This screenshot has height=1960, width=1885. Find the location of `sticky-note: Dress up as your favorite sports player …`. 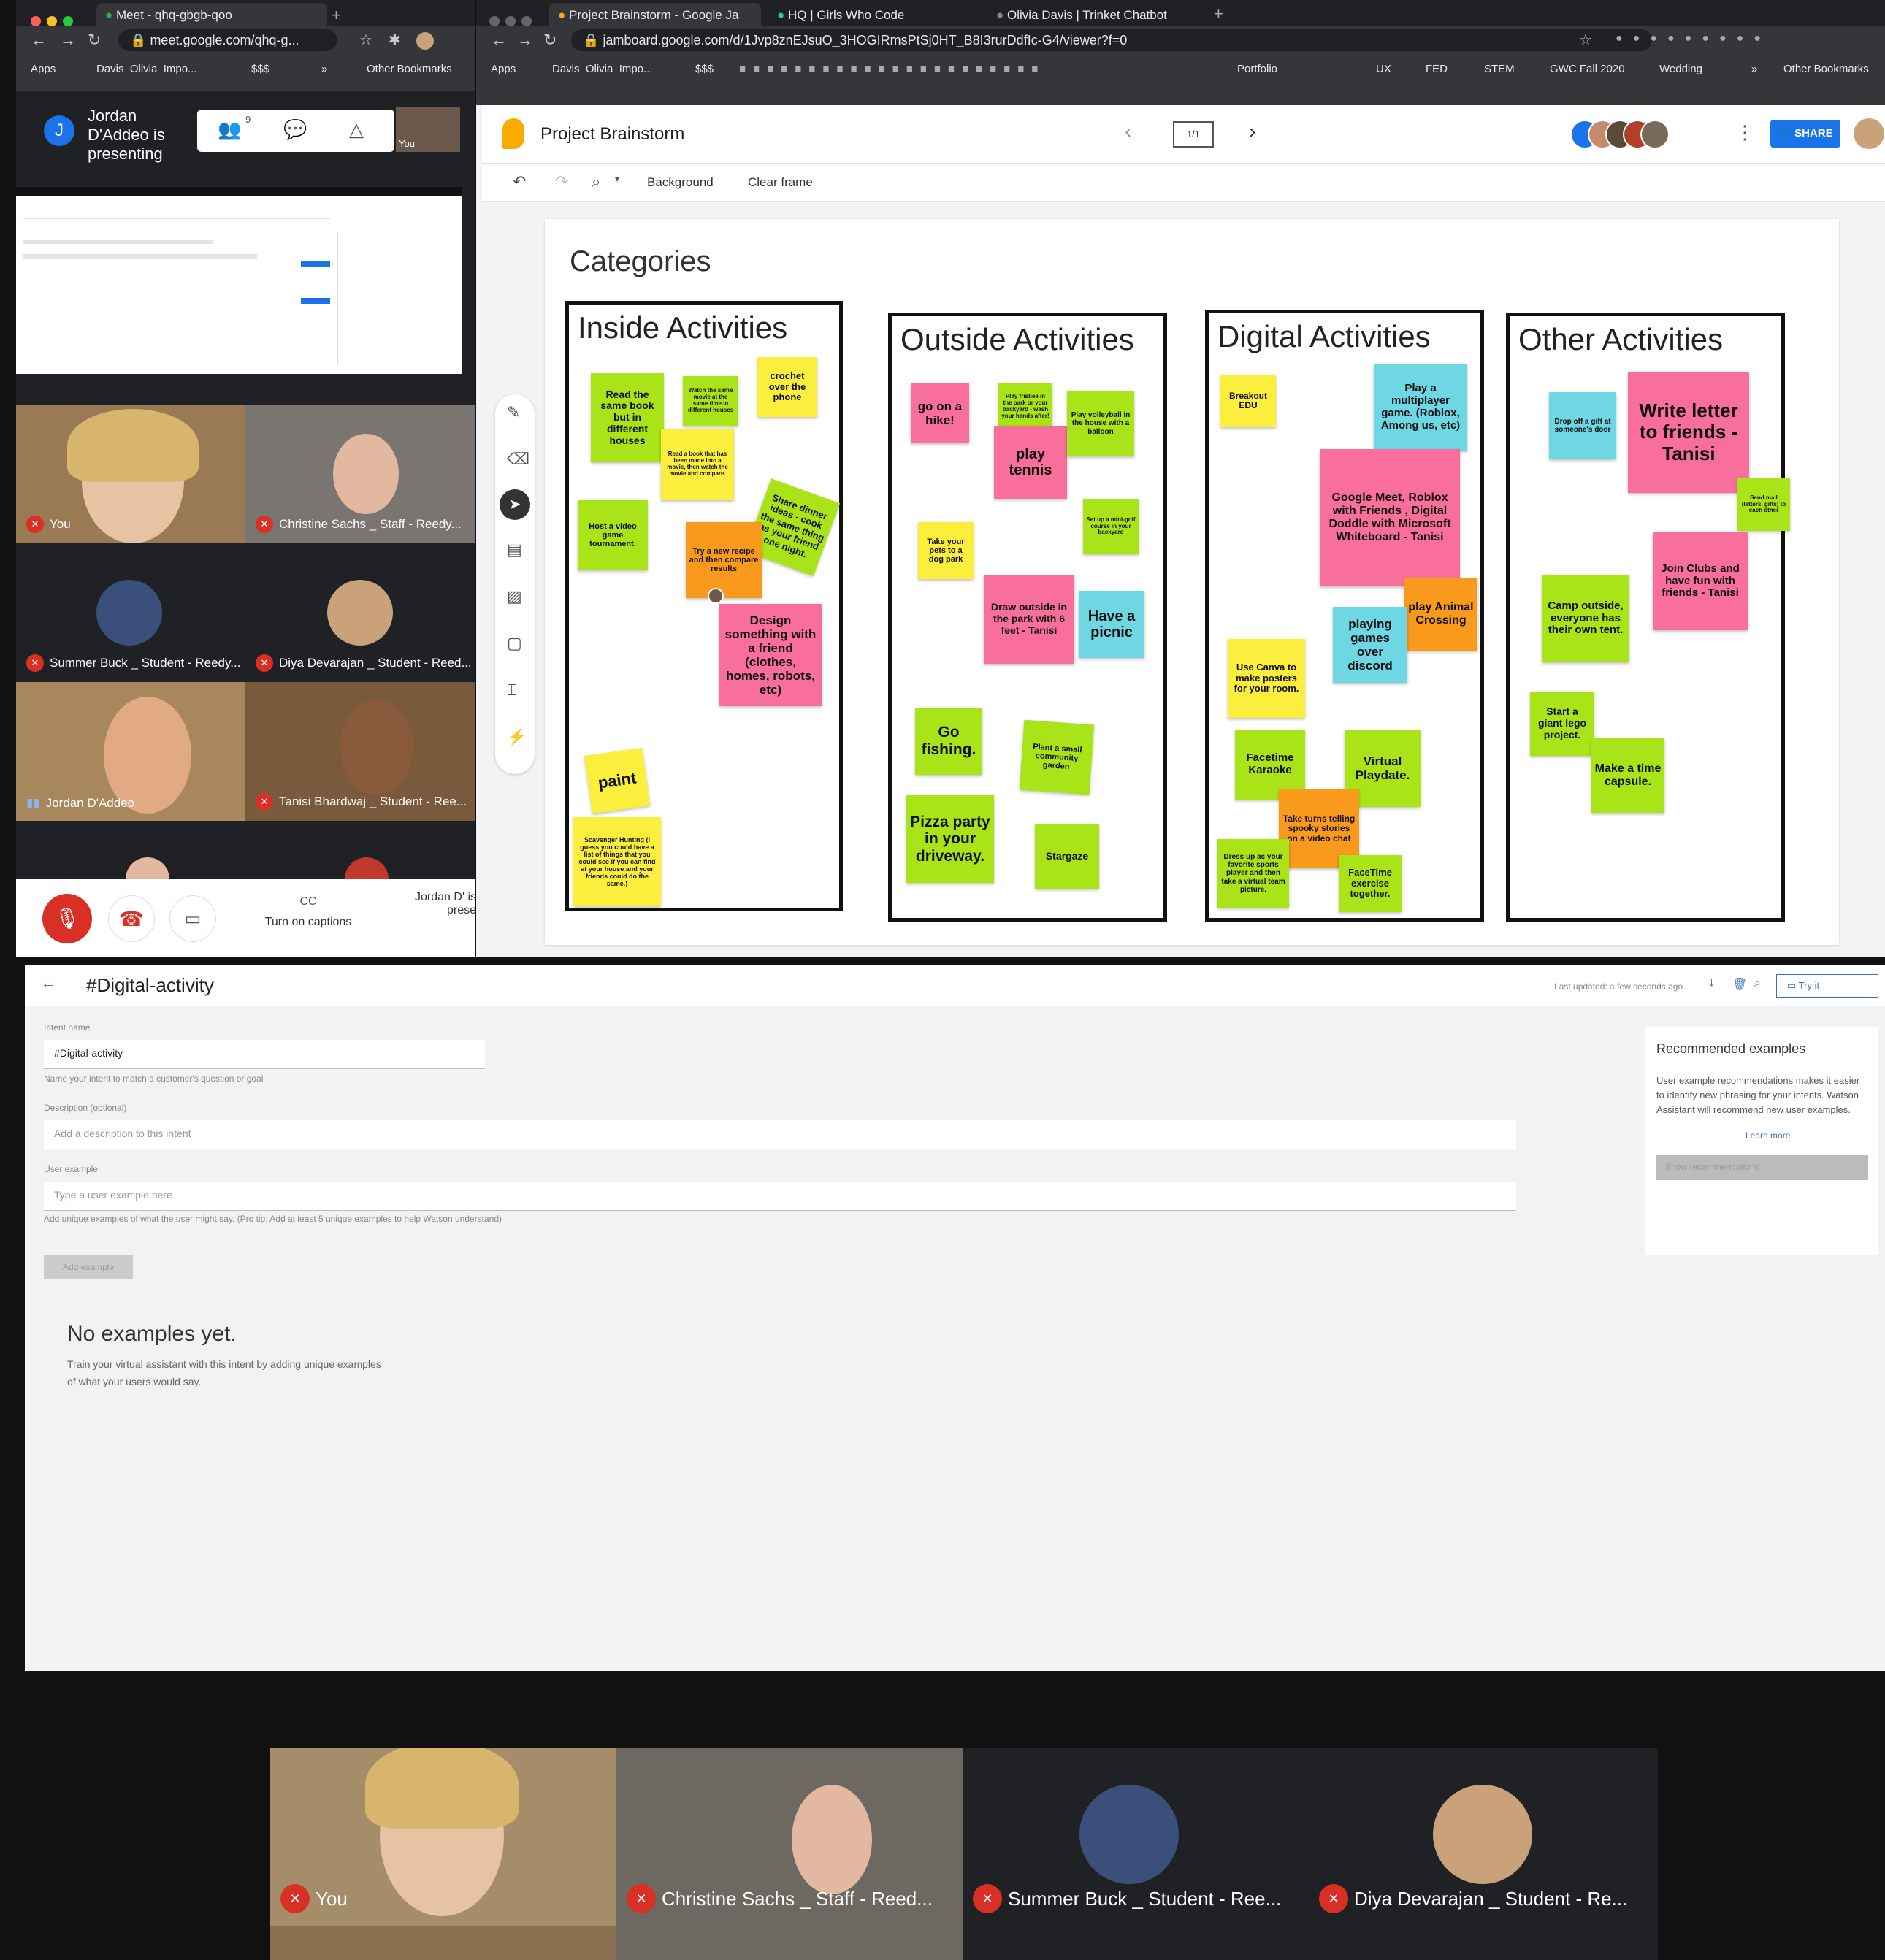

sticky-note: Dress up as your favorite sports player … is located at coordinates (1253, 873).